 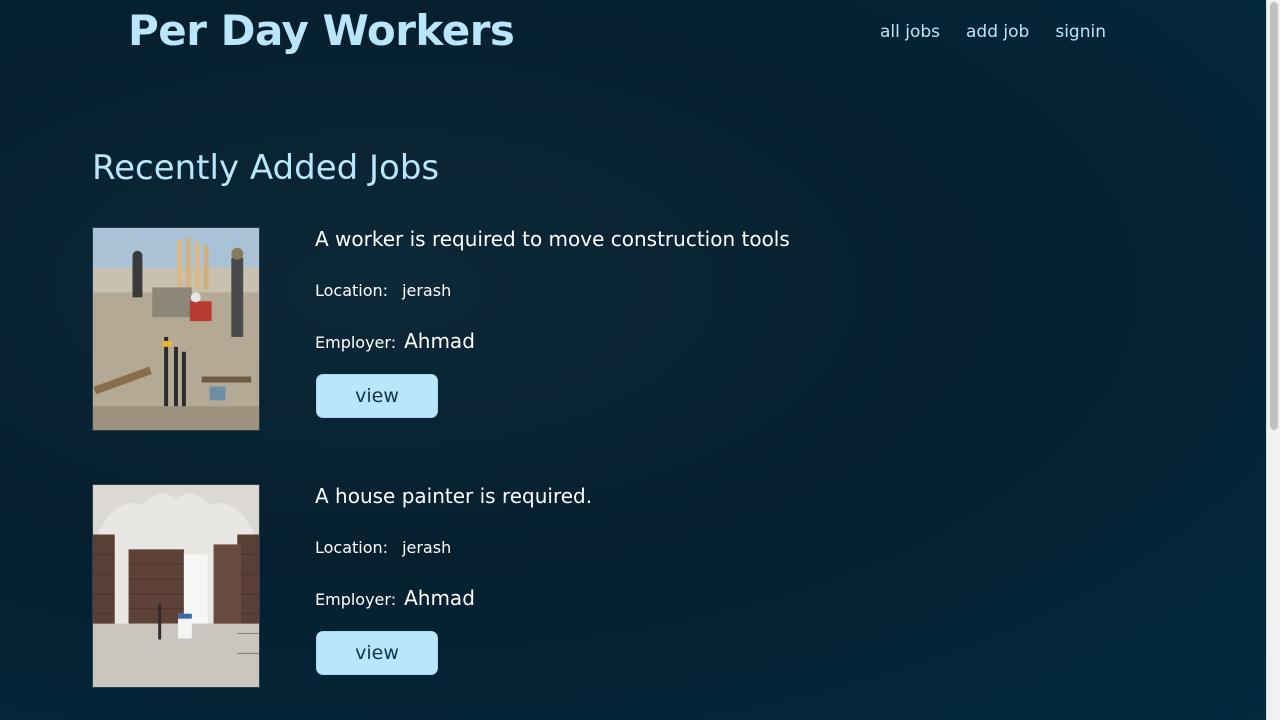 What do you see at coordinates (1080, 32) in the screenshot?
I see `nav-signin: signin` at bounding box center [1080, 32].